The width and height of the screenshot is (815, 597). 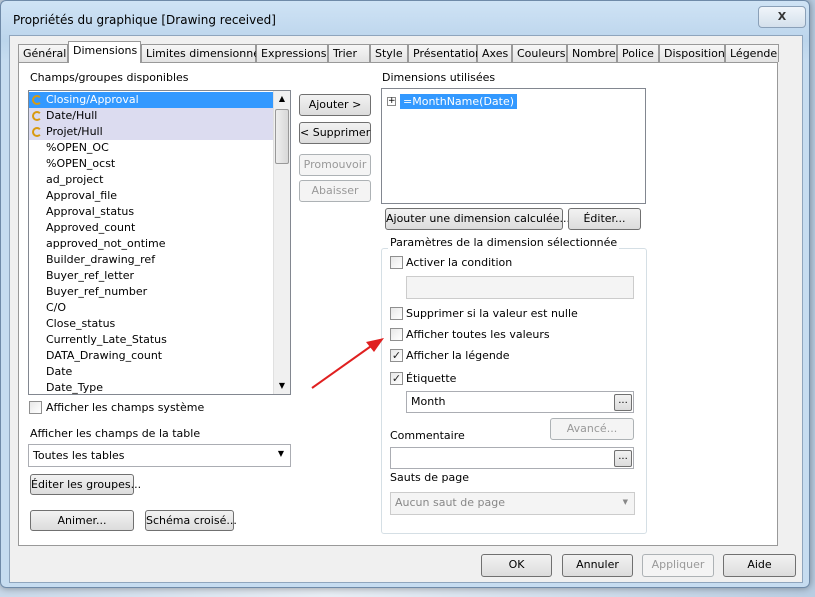 I want to click on tab-11: Disposition, so click(x=692, y=53).